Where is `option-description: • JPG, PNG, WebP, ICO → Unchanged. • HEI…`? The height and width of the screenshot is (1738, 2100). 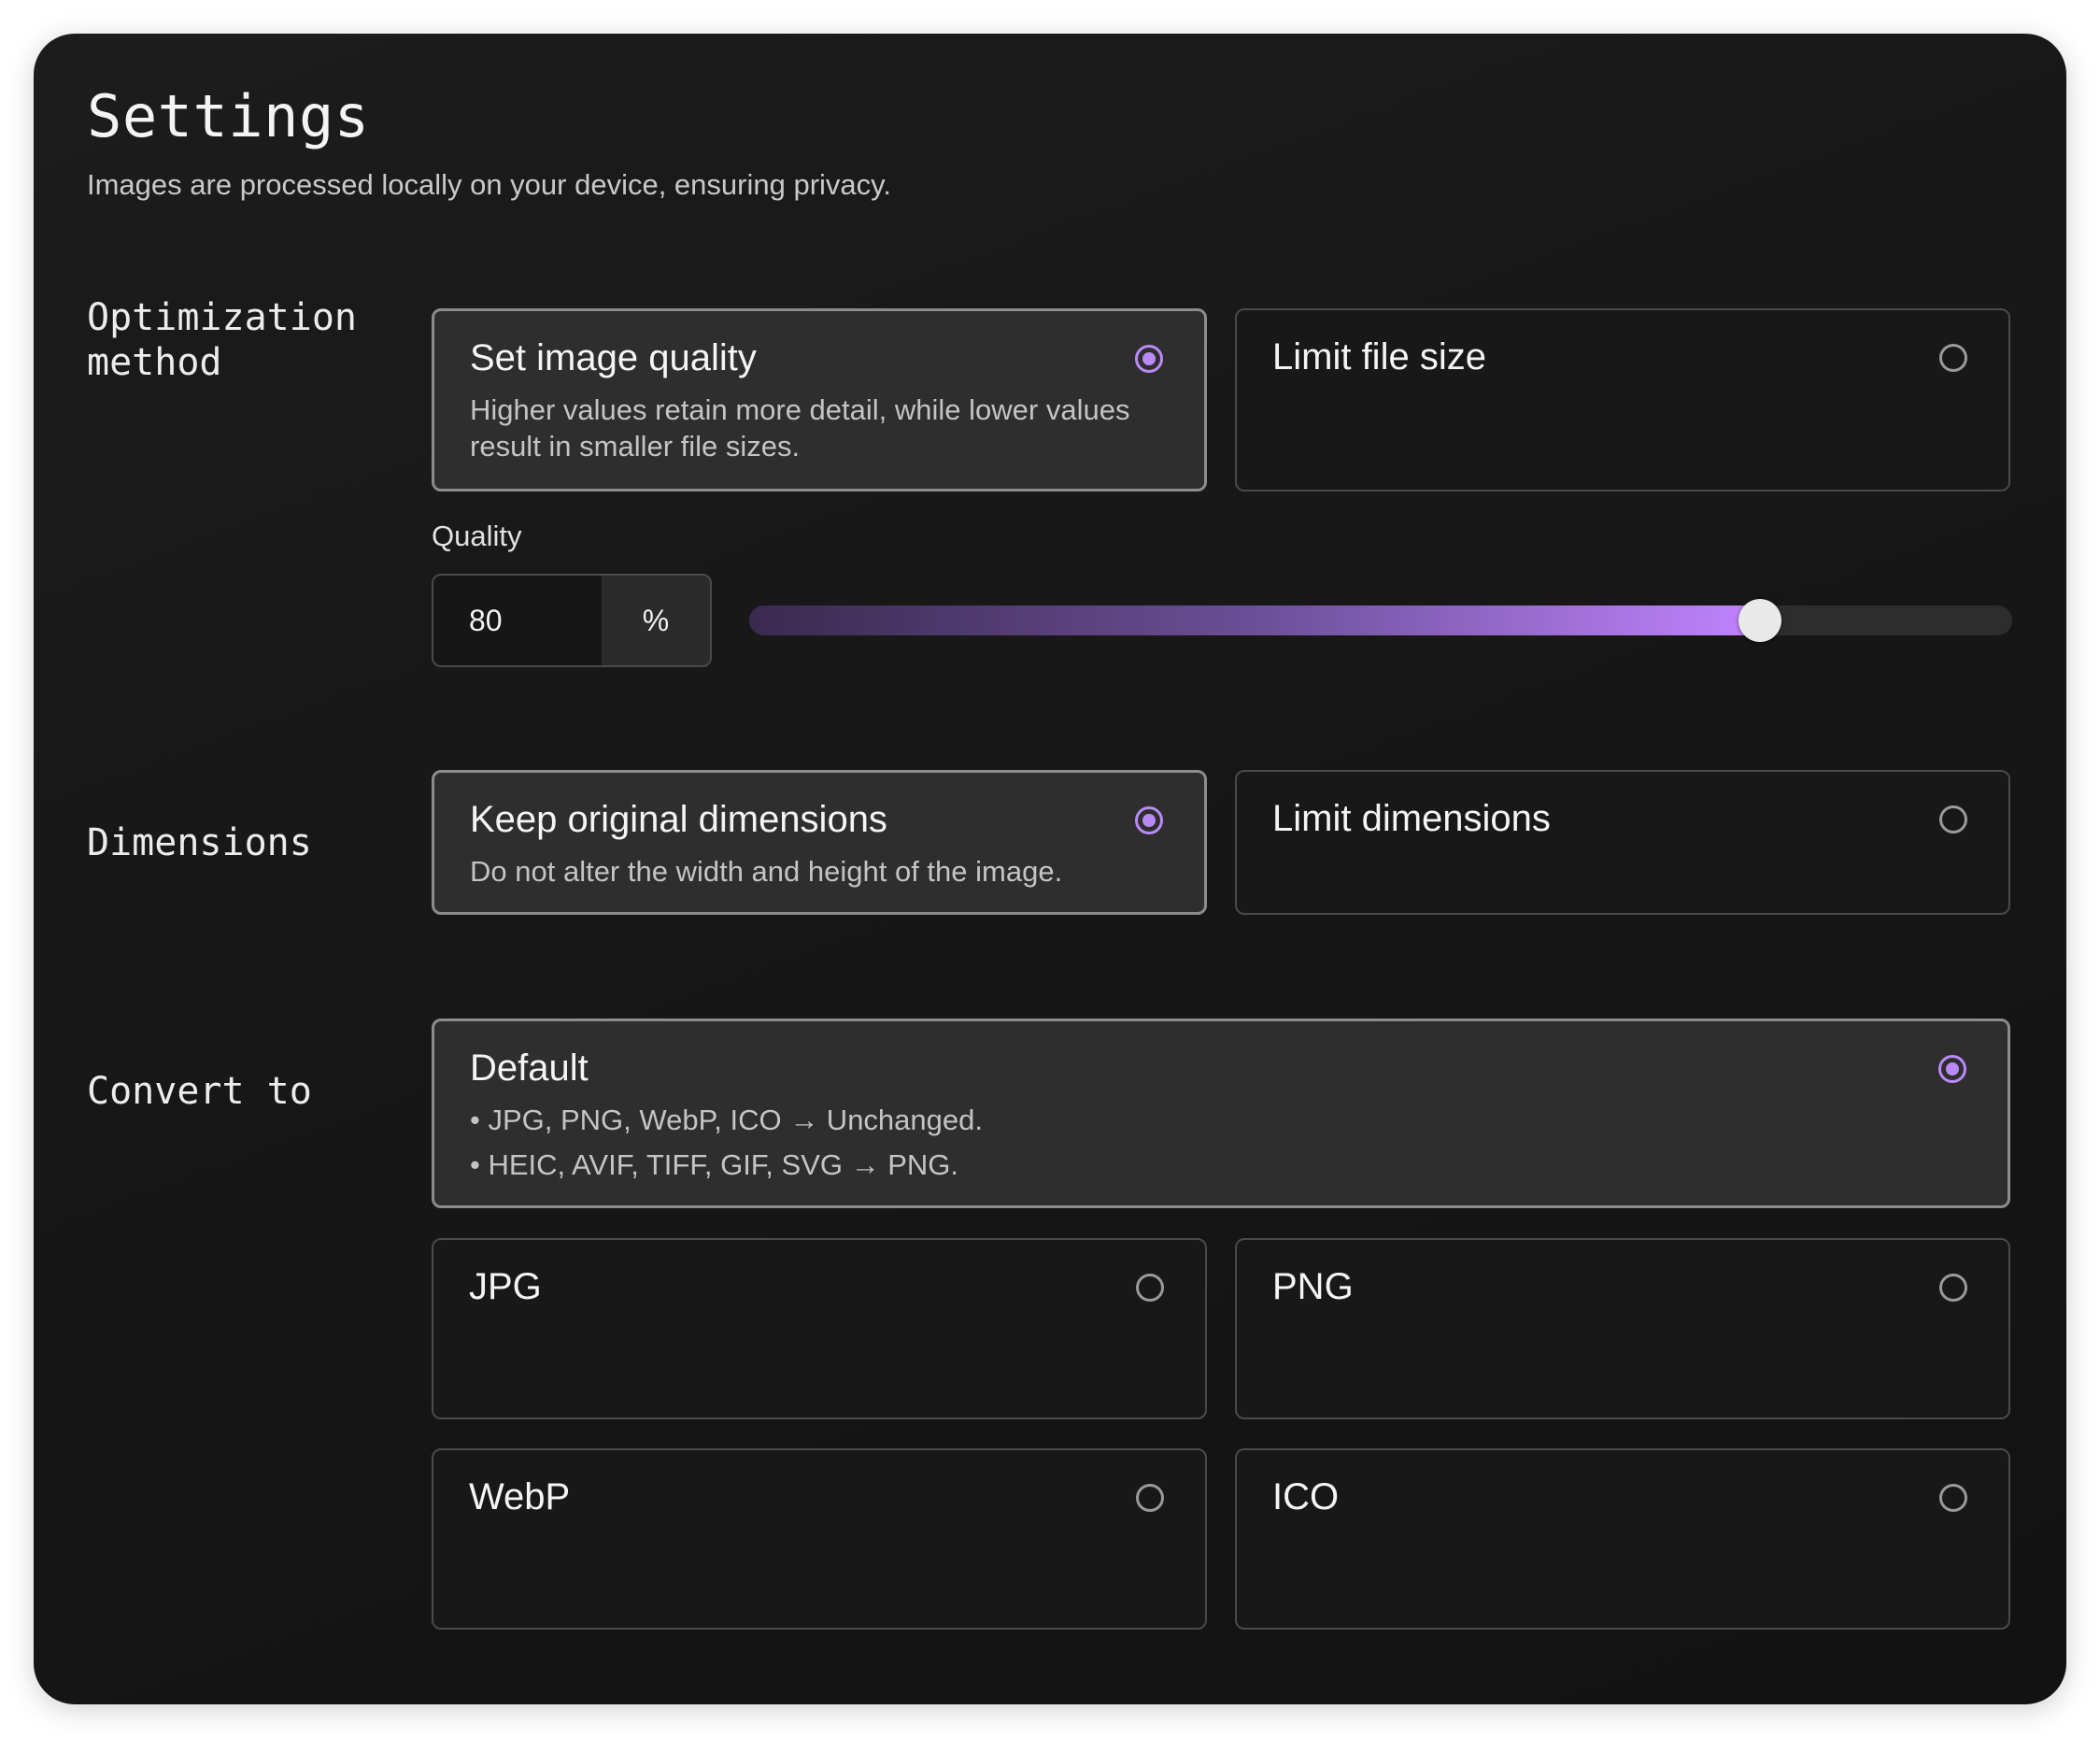
option-description: • JPG, PNG, WebP, ICO → Unchanged. • HEI… is located at coordinates (1222, 1146).